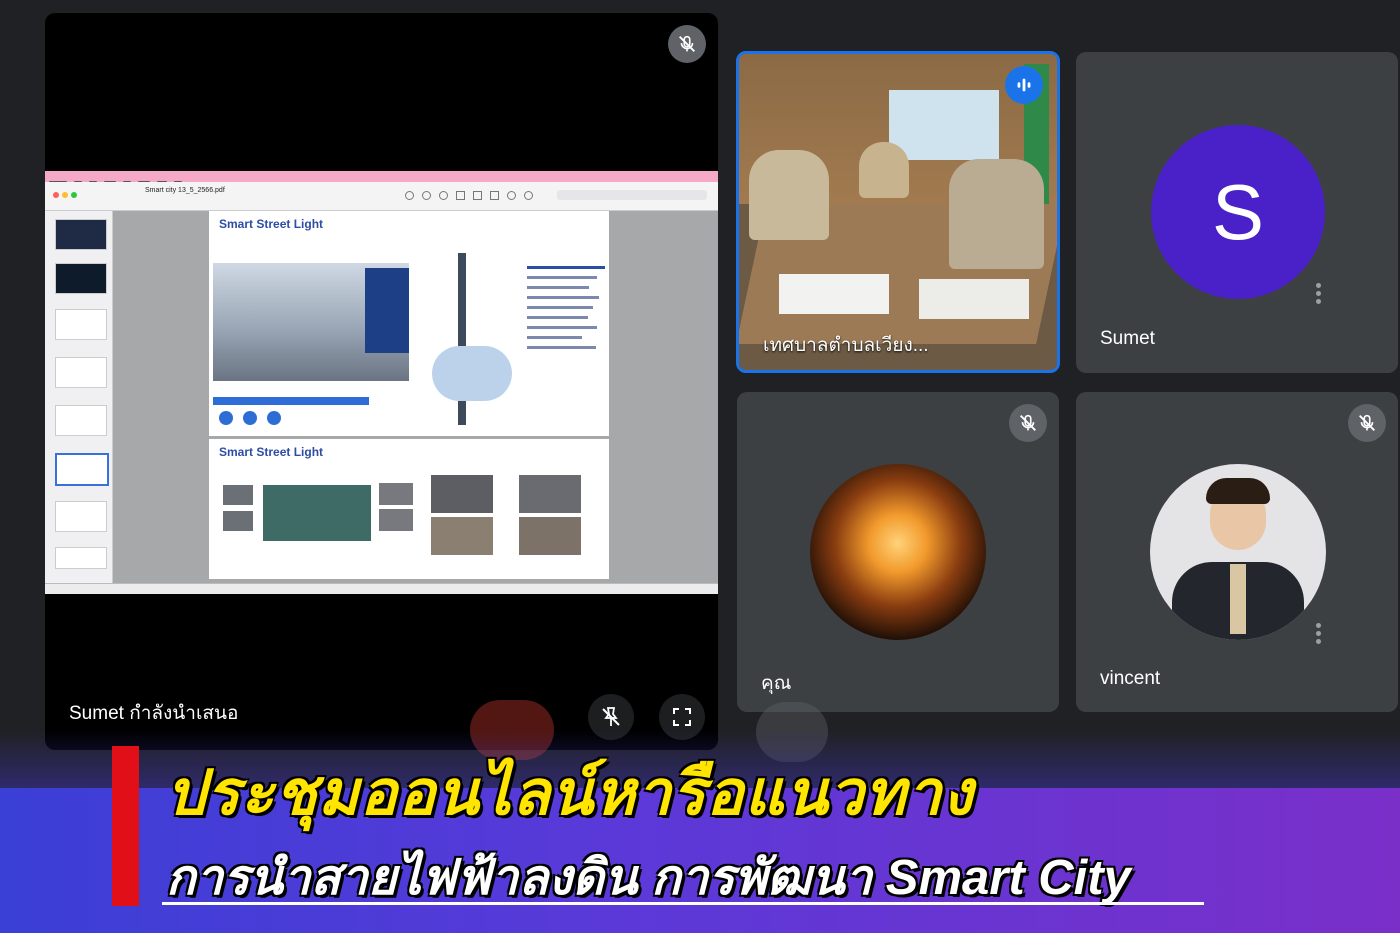 This screenshot has height=933, width=1400. Describe the element at coordinates (566, 331) in the screenshot. I see `feature-list` at that location.